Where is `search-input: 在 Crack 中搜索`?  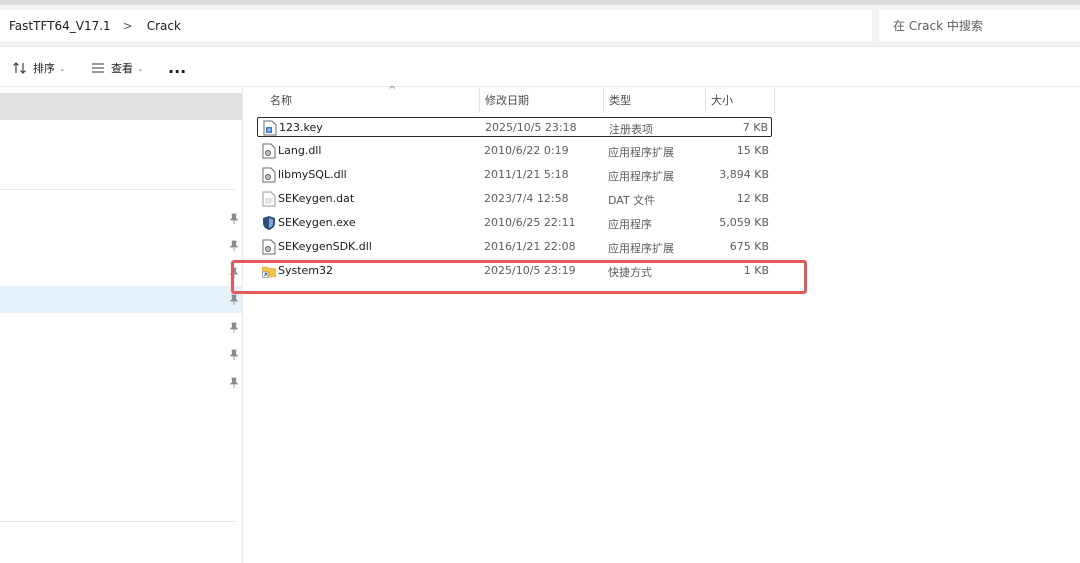 search-input: 在 Crack 中搜索 is located at coordinates (979, 25).